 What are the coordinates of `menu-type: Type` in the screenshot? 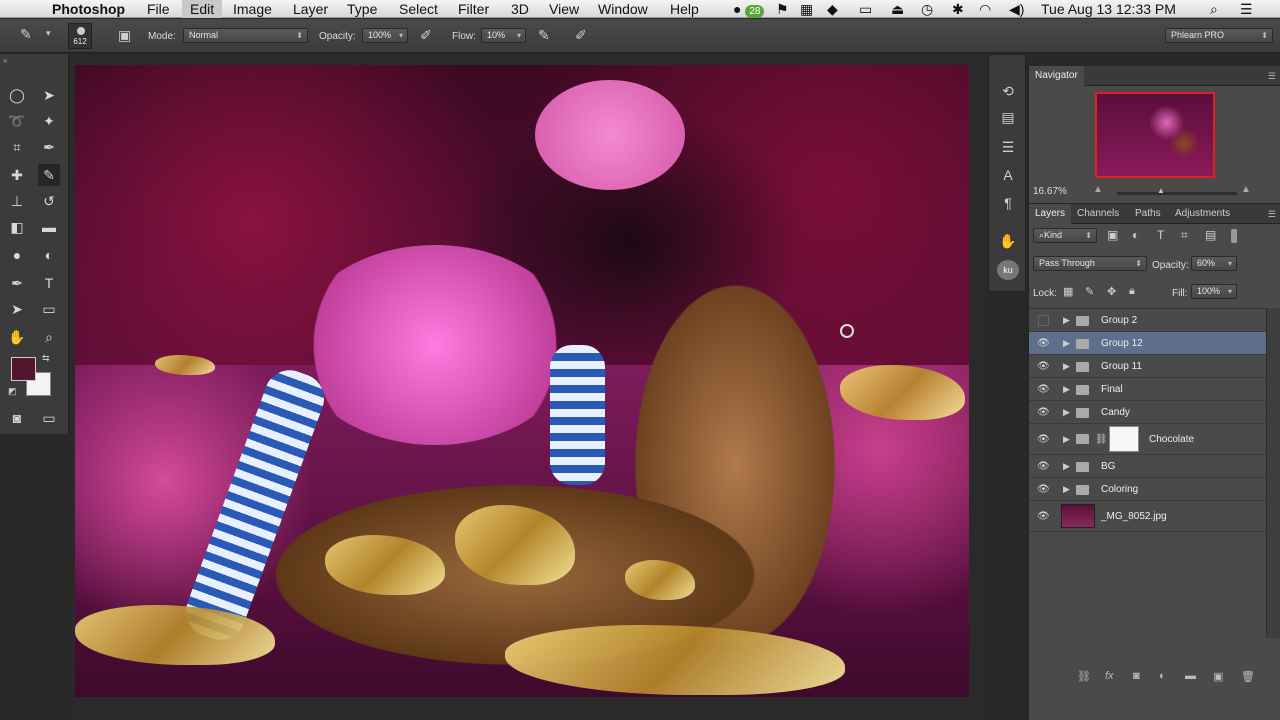 It's located at (362, 9).